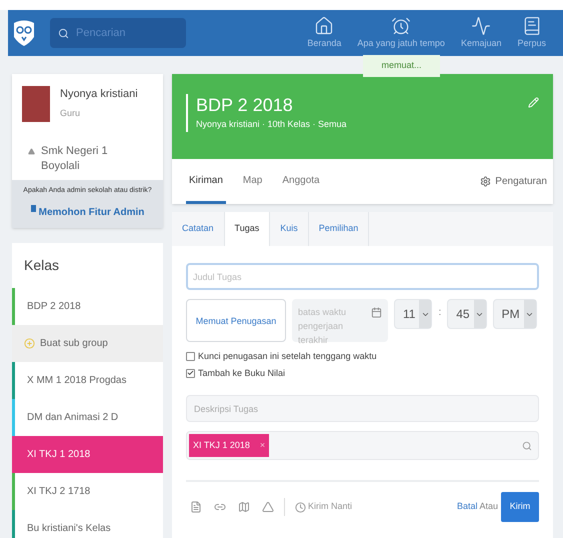 Image resolution: width=563 pixels, height=538 pixels. I want to click on settings-icon, so click(486, 181).